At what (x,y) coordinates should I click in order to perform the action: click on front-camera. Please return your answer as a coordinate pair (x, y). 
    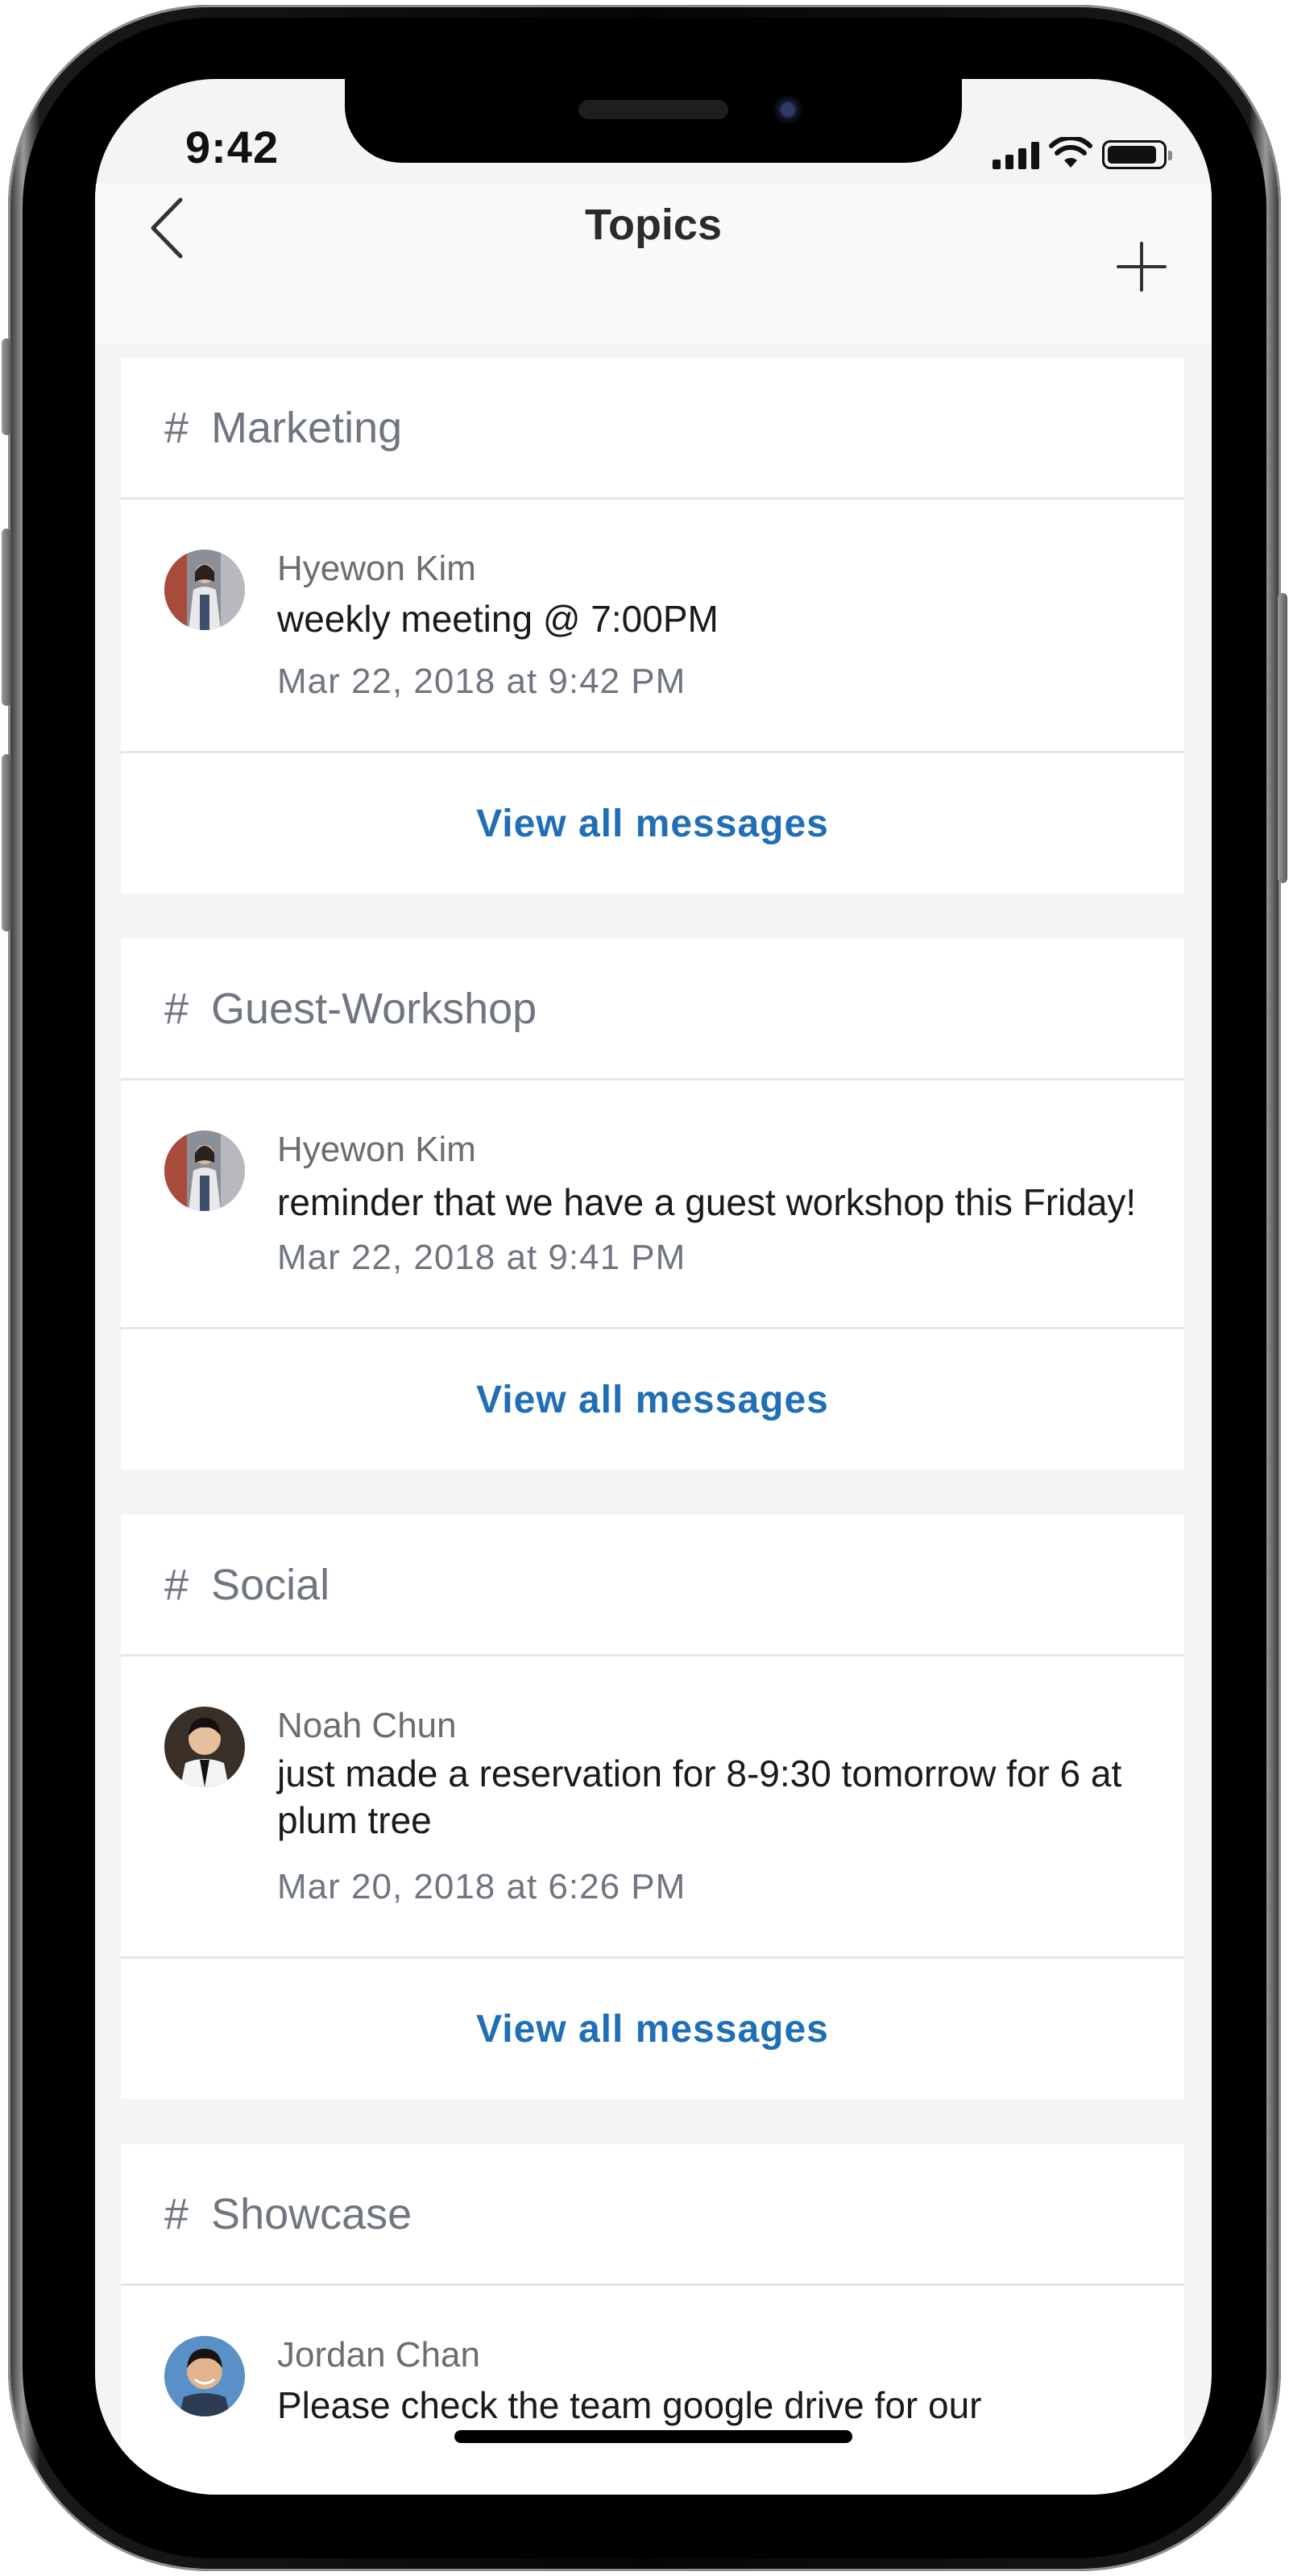
    Looking at the image, I should click on (787, 110).